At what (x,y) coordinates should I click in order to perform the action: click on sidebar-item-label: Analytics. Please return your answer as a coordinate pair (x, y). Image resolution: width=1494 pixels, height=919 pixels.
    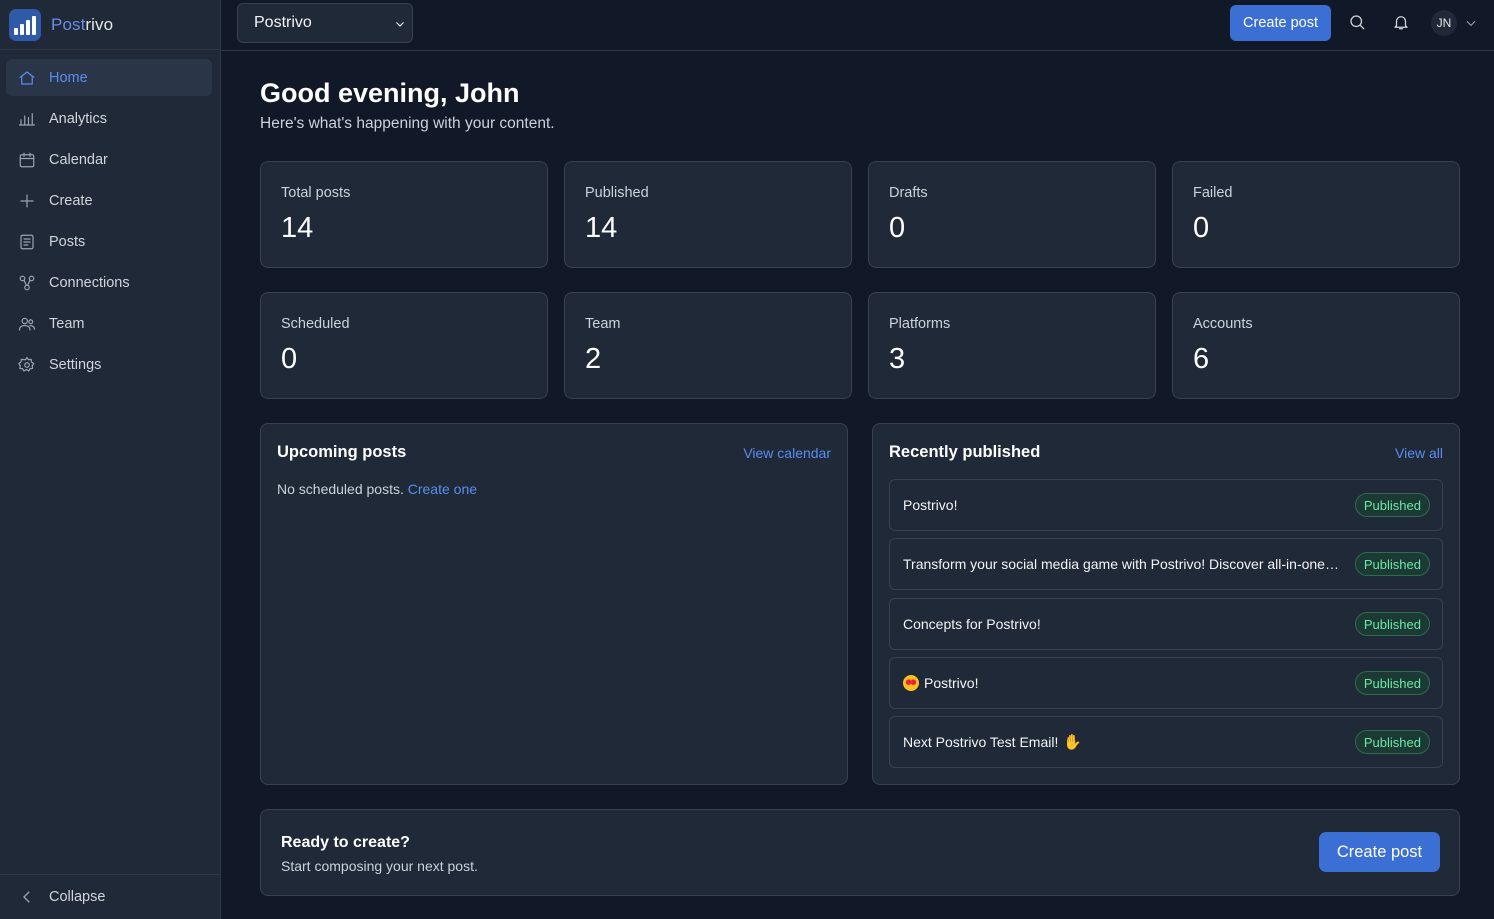
    Looking at the image, I should click on (78, 118).